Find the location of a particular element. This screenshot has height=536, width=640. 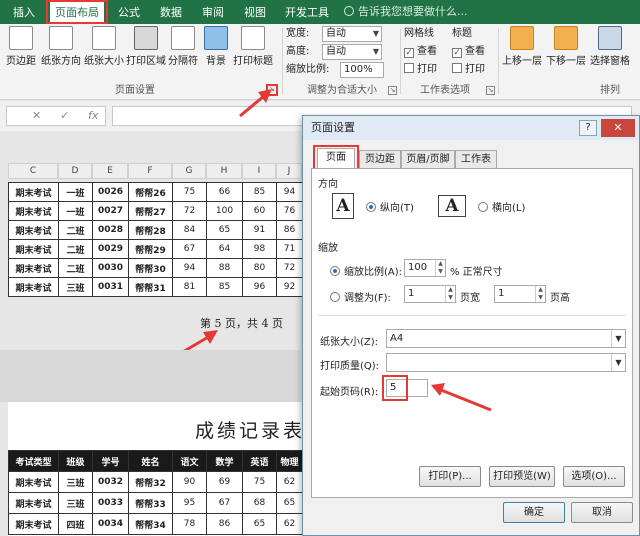

table-cell: 76 is located at coordinates (289, 211).